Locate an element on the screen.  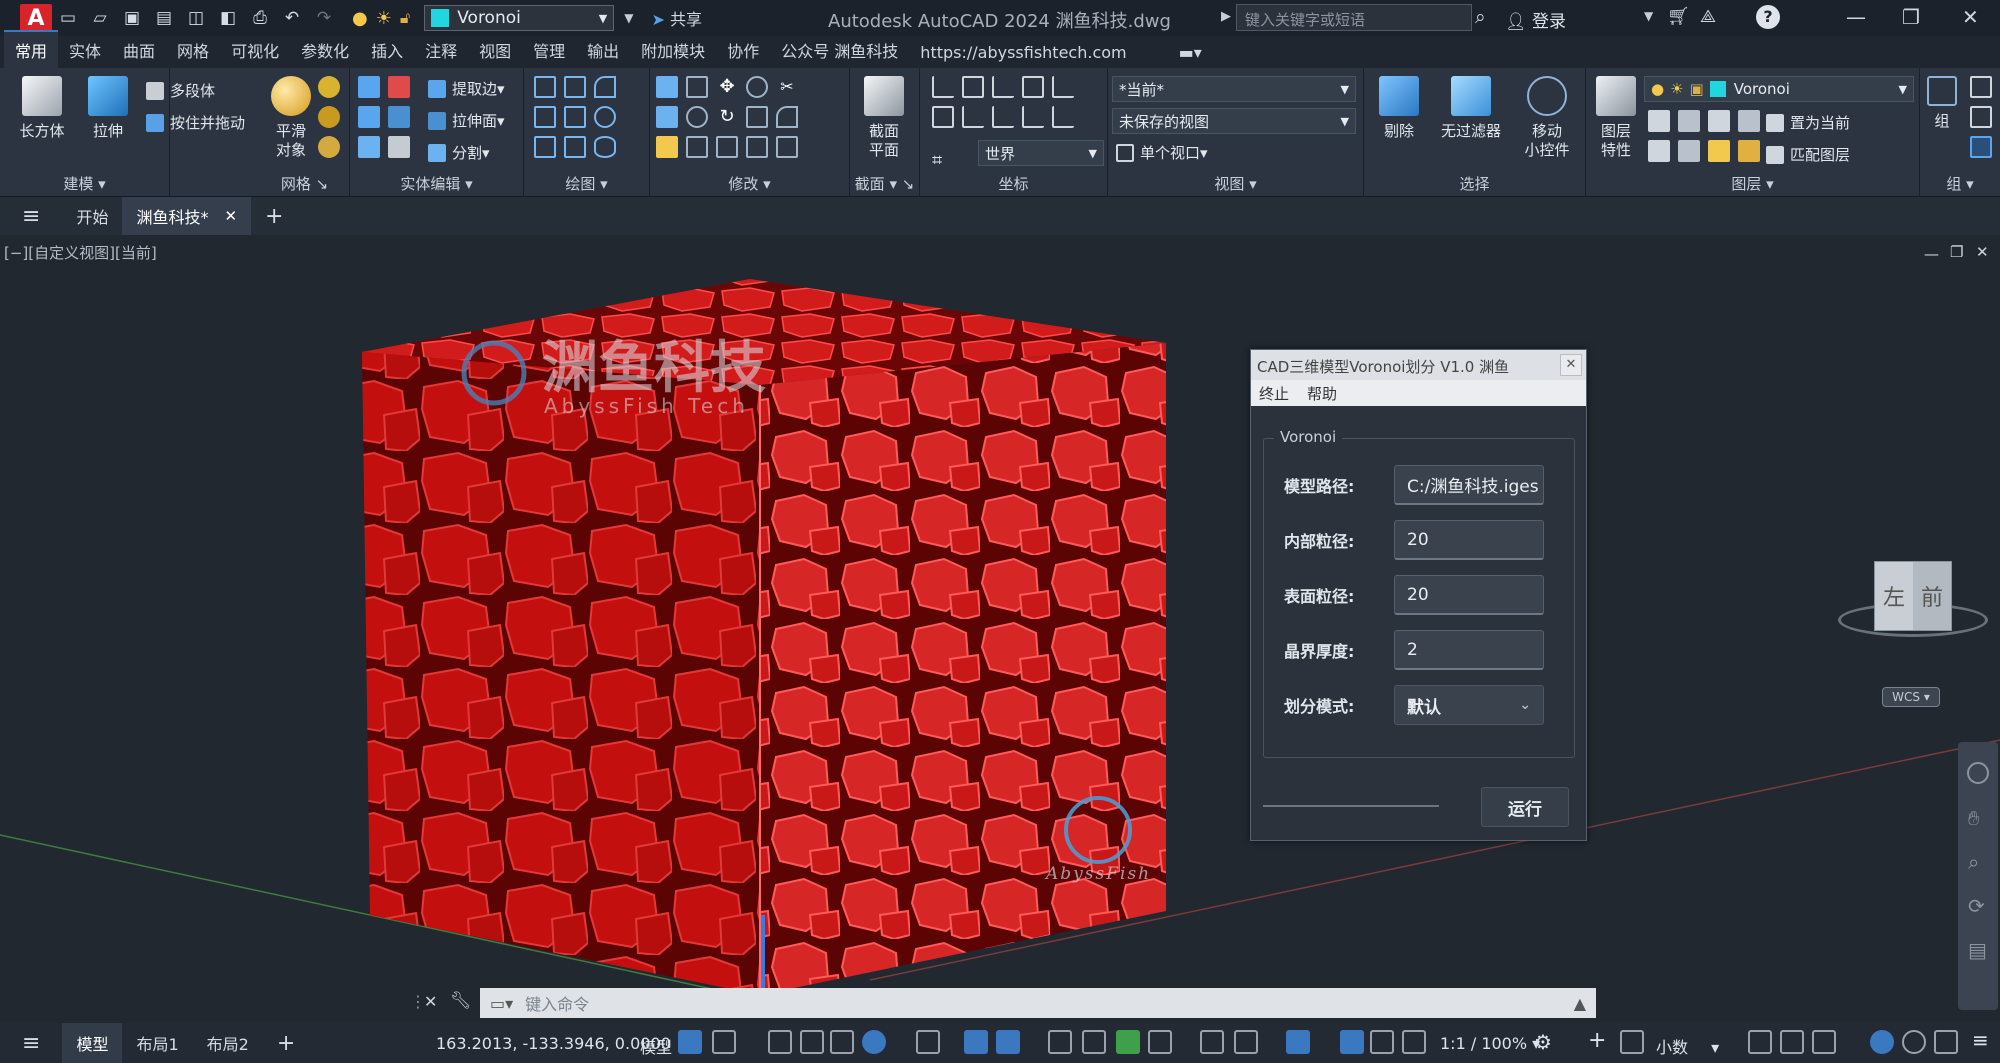
tab-start: 开始 is located at coordinates (92, 216).